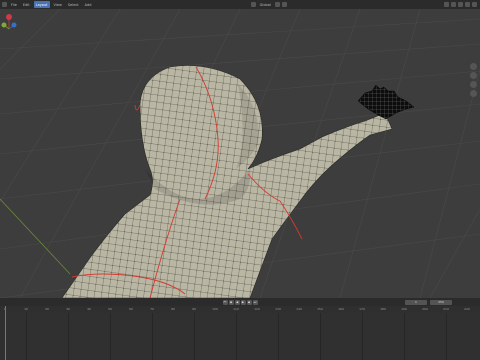 Image resolution: width=480 pixels, height=360 pixels. Describe the element at coordinates (277, 4) in the screenshot. I see `snap-icon` at that location.